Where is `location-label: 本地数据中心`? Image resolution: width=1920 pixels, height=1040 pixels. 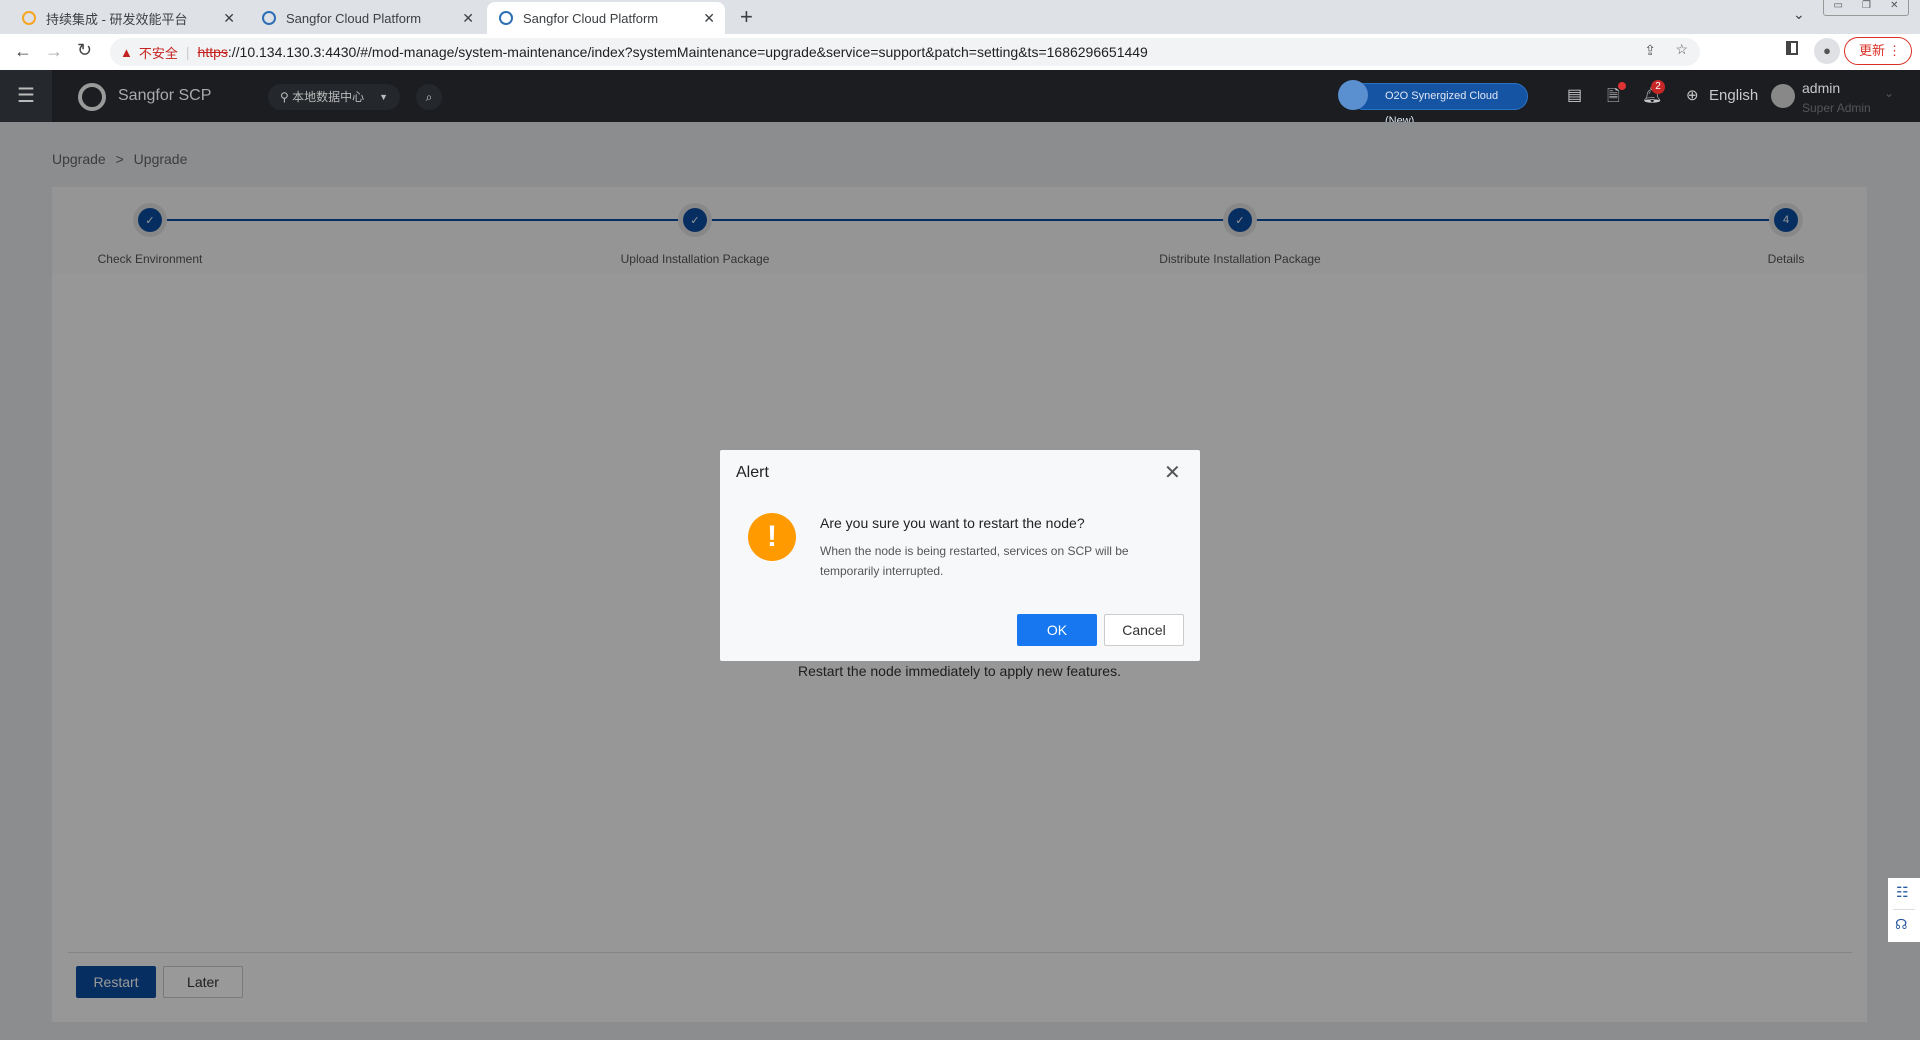
location-label: 本地数据中心 is located at coordinates (328, 97).